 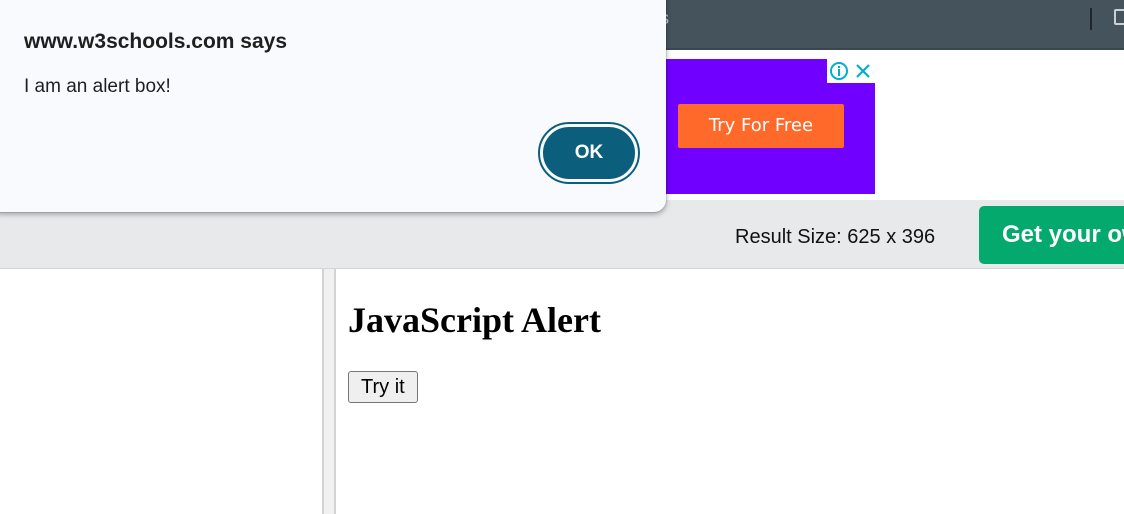 What do you see at coordinates (761, 126) in the screenshot?
I see `ad-cta-button: Try For Free` at bounding box center [761, 126].